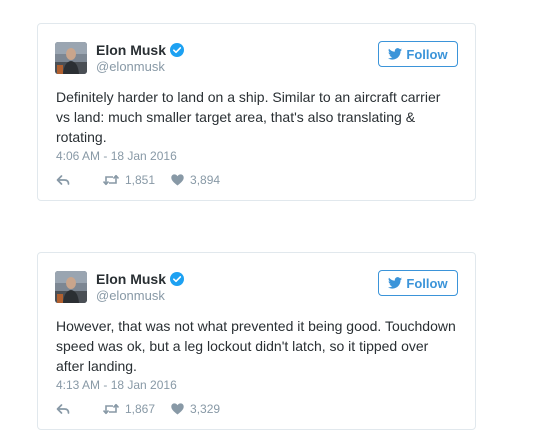  I want to click on tweet-actions: 1,851 3,894, so click(138, 180).